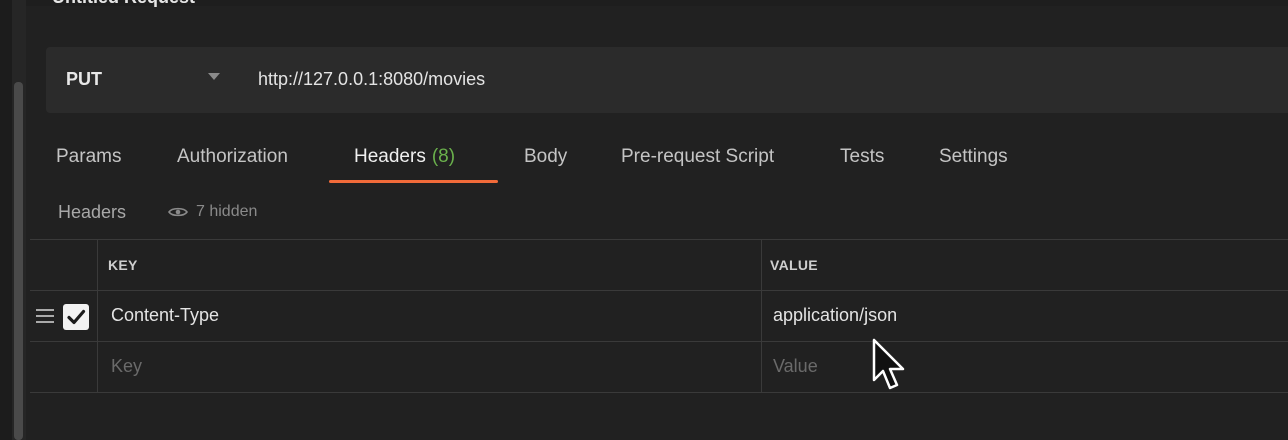 This screenshot has width=1288, height=440. What do you see at coordinates (123, 265) in the screenshot?
I see `column-header-key: KEY` at bounding box center [123, 265].